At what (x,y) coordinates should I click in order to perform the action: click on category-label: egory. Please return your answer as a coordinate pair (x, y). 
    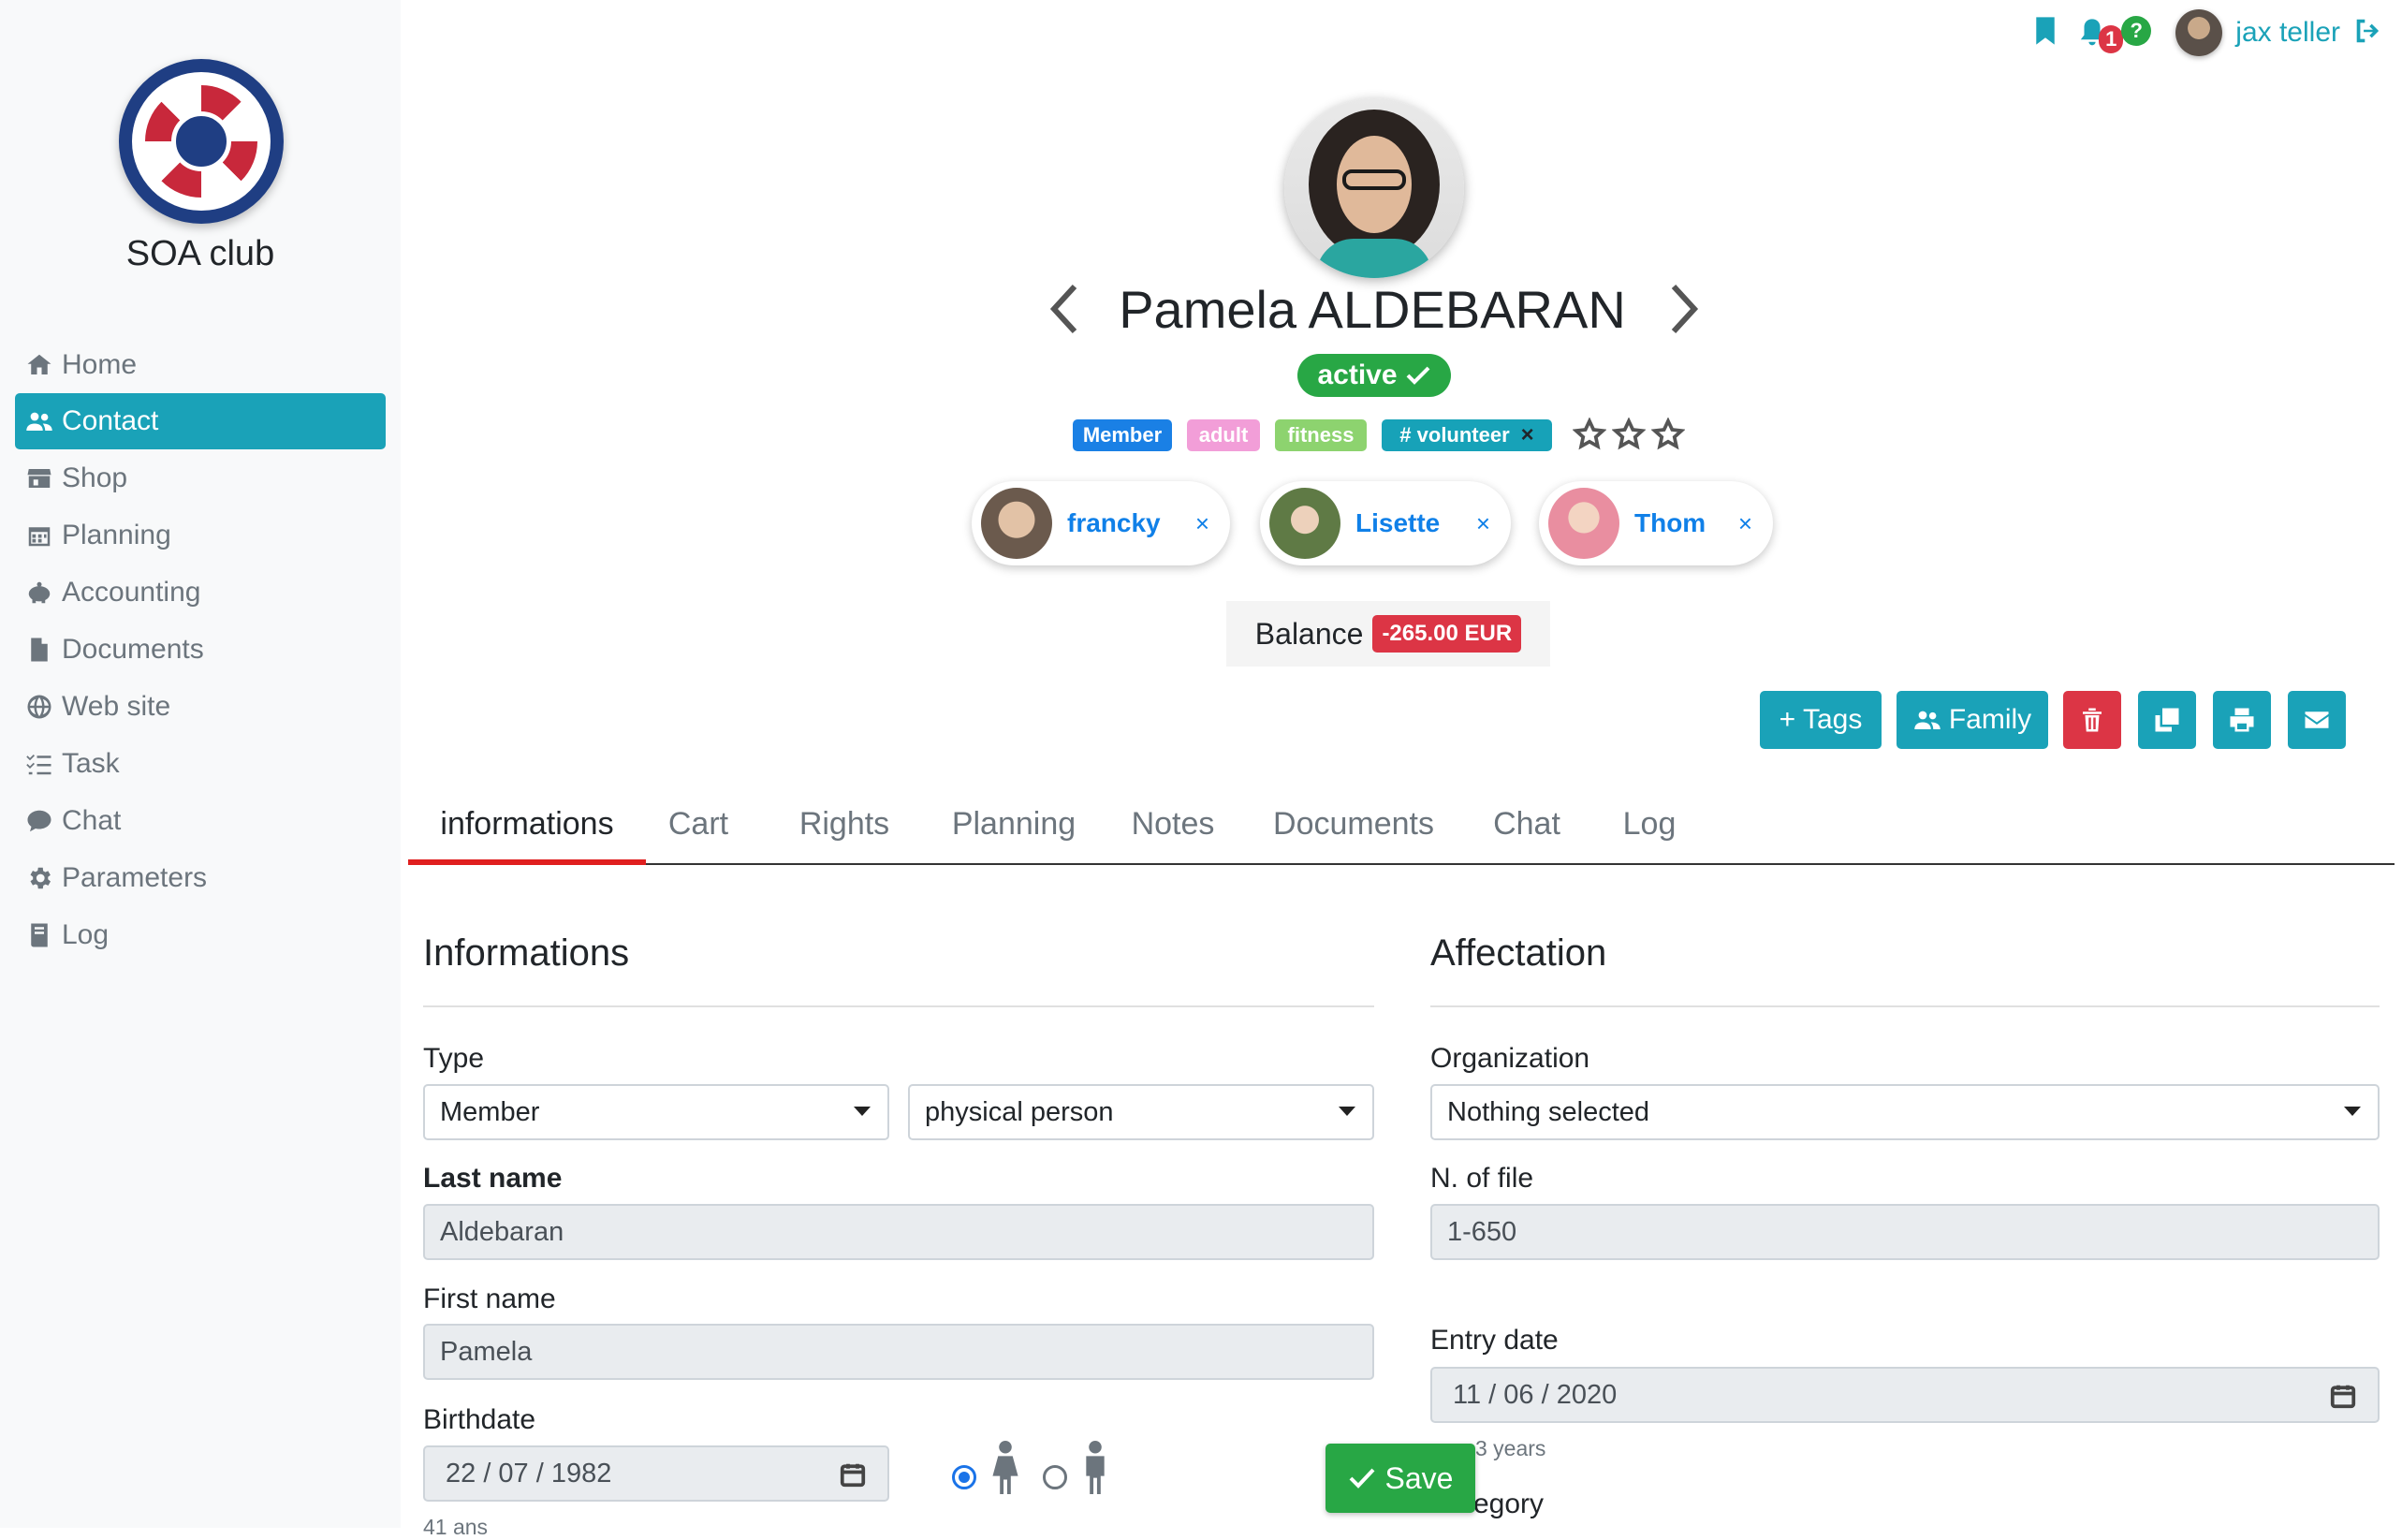
    Looking at the image, I should click on (1509, 1504).